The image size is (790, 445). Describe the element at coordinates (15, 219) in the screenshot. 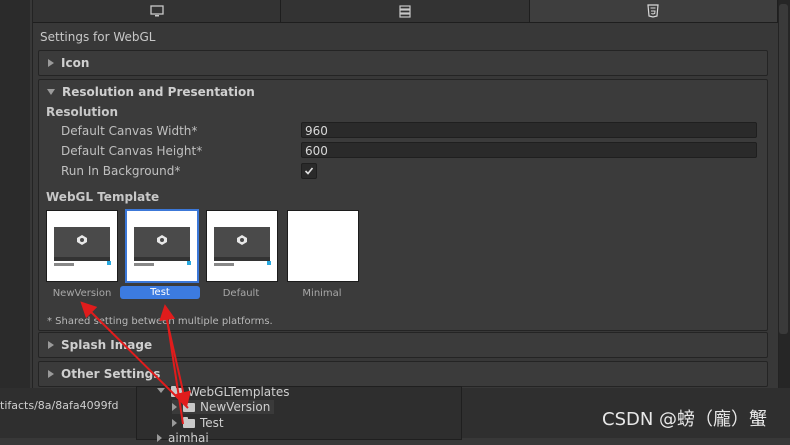

I see `left-side-panel` at that location.